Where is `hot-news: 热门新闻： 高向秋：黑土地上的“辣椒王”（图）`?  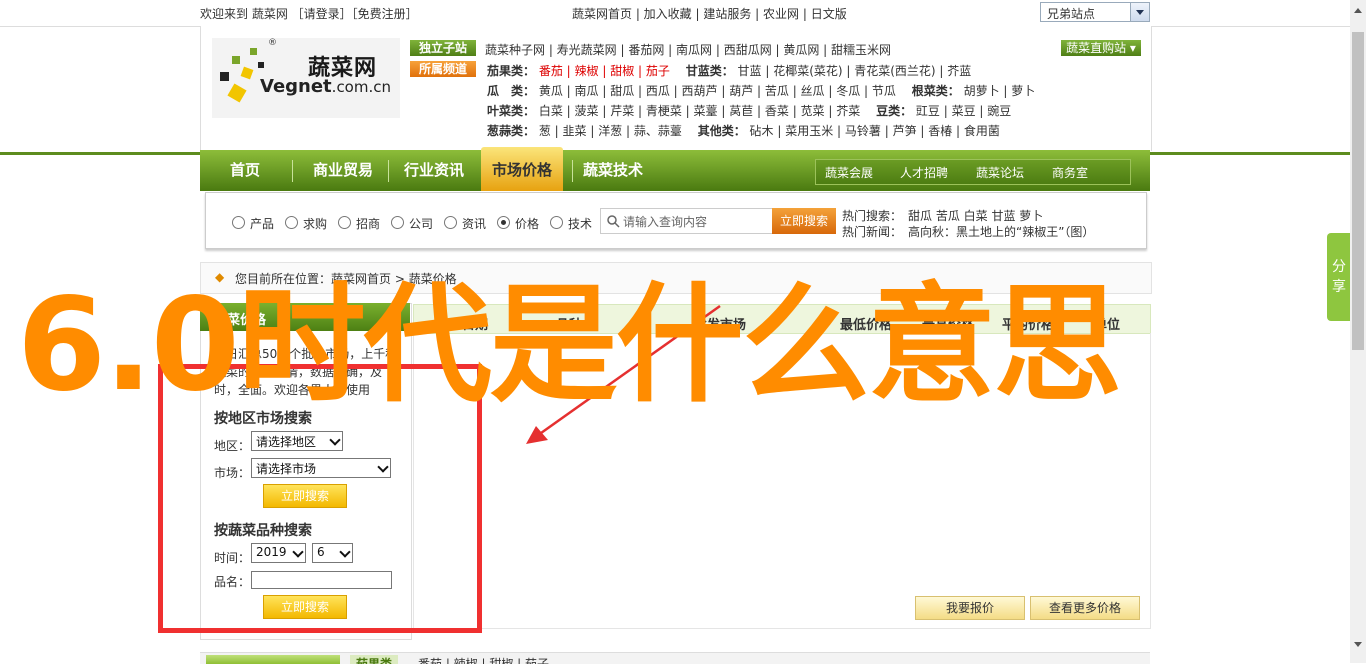 hot-news: 热门新闻： 高向秋：黑土地上的“辣椒王”（图） is located at coordinates (968, 231).